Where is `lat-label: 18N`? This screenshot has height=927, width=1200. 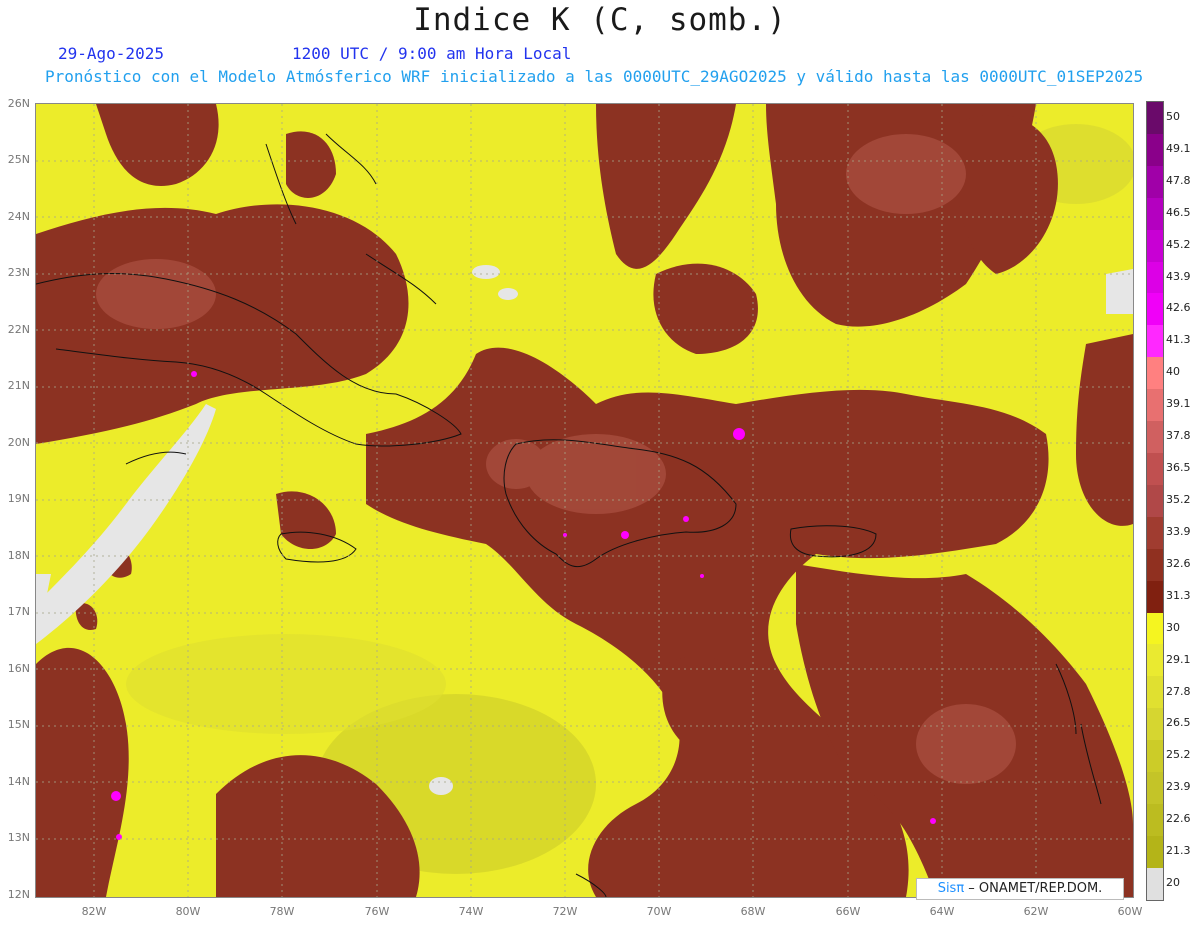
lat-label: 18N is located at coordinates (18, 555).